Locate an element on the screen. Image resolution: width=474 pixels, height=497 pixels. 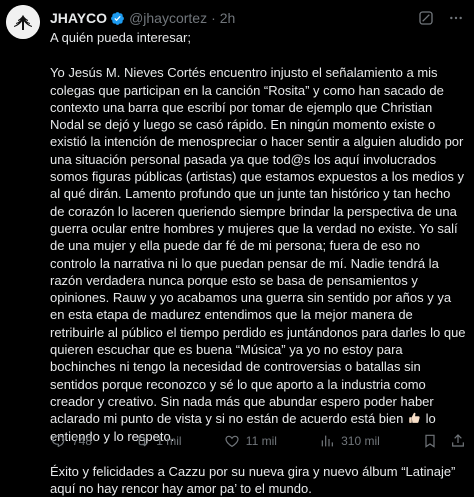
heart-icon is located at coordinates (232, 441).